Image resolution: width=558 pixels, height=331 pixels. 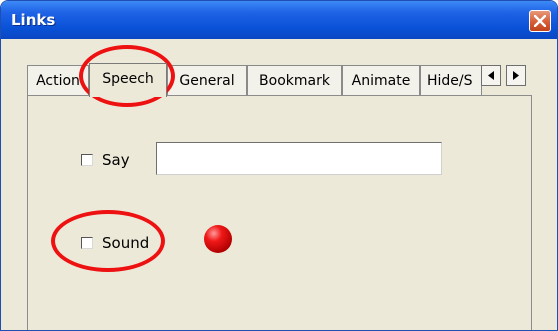 I want to click on close-button, so click(x=540, y=21).